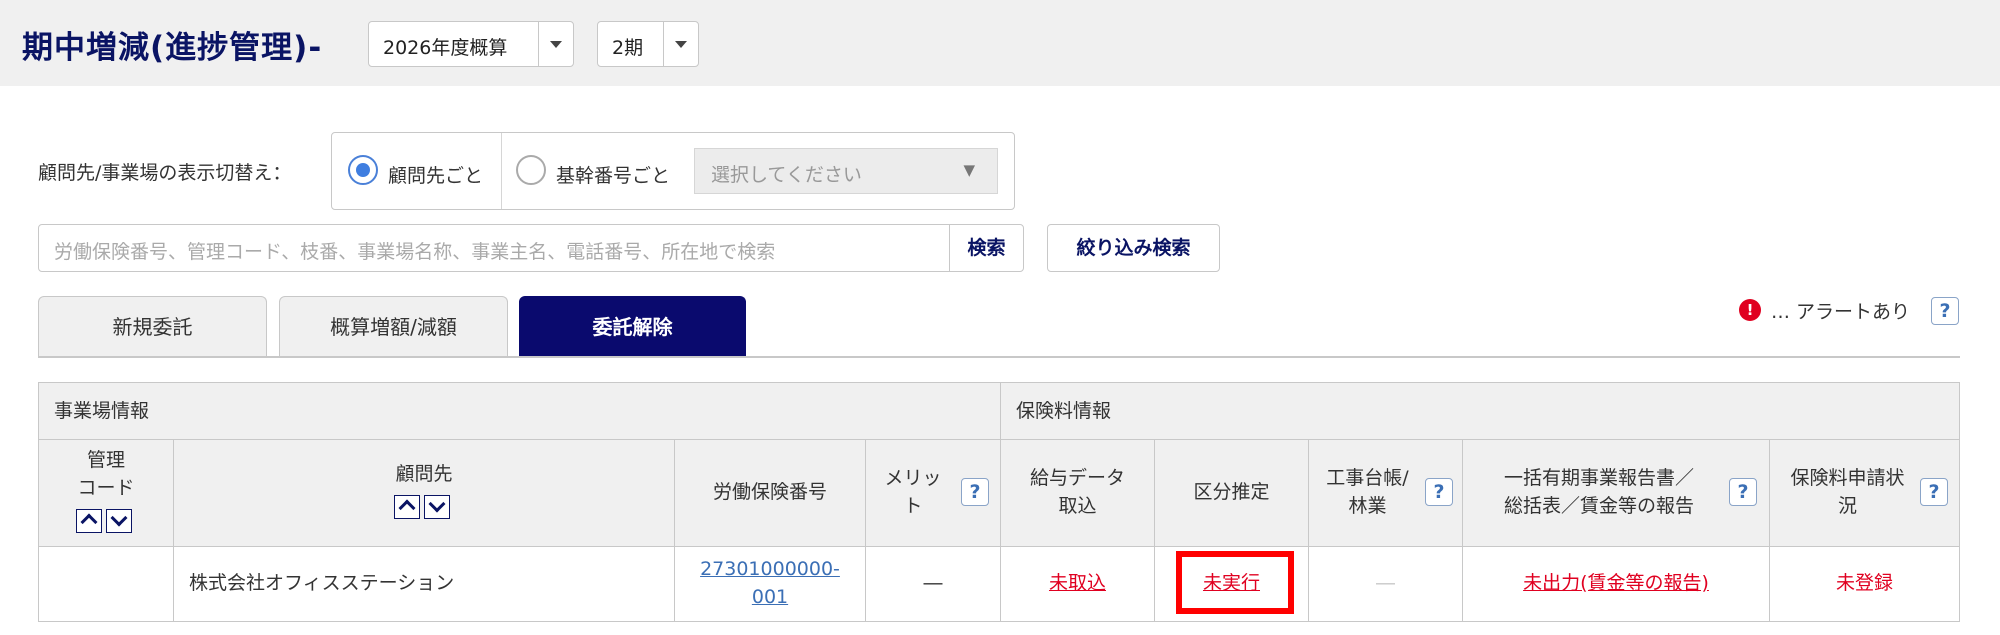 This screenshot has height=635, width=2000. What do you see at coordinates (1386, 493) in the screenshot?
I see `col-construction-ledger: 工事台帳/ 林業 ?` at bounding box center [1386, 493].